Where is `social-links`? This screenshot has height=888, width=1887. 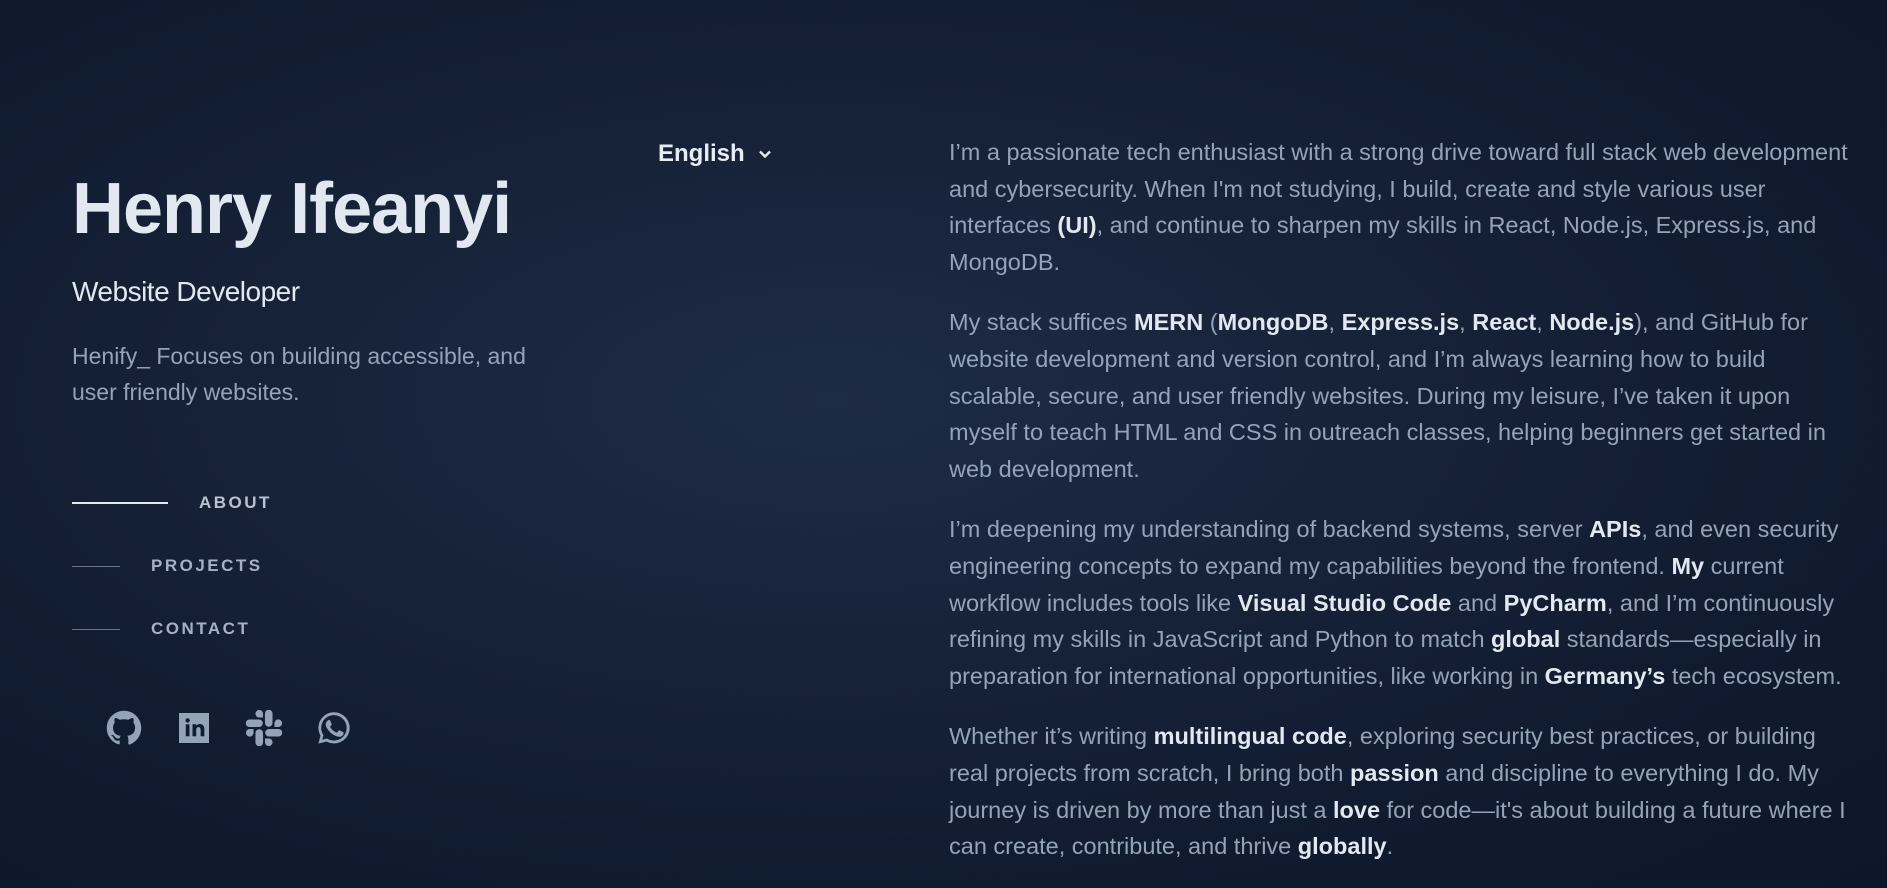 social-links is located at coordinates (229, 728).